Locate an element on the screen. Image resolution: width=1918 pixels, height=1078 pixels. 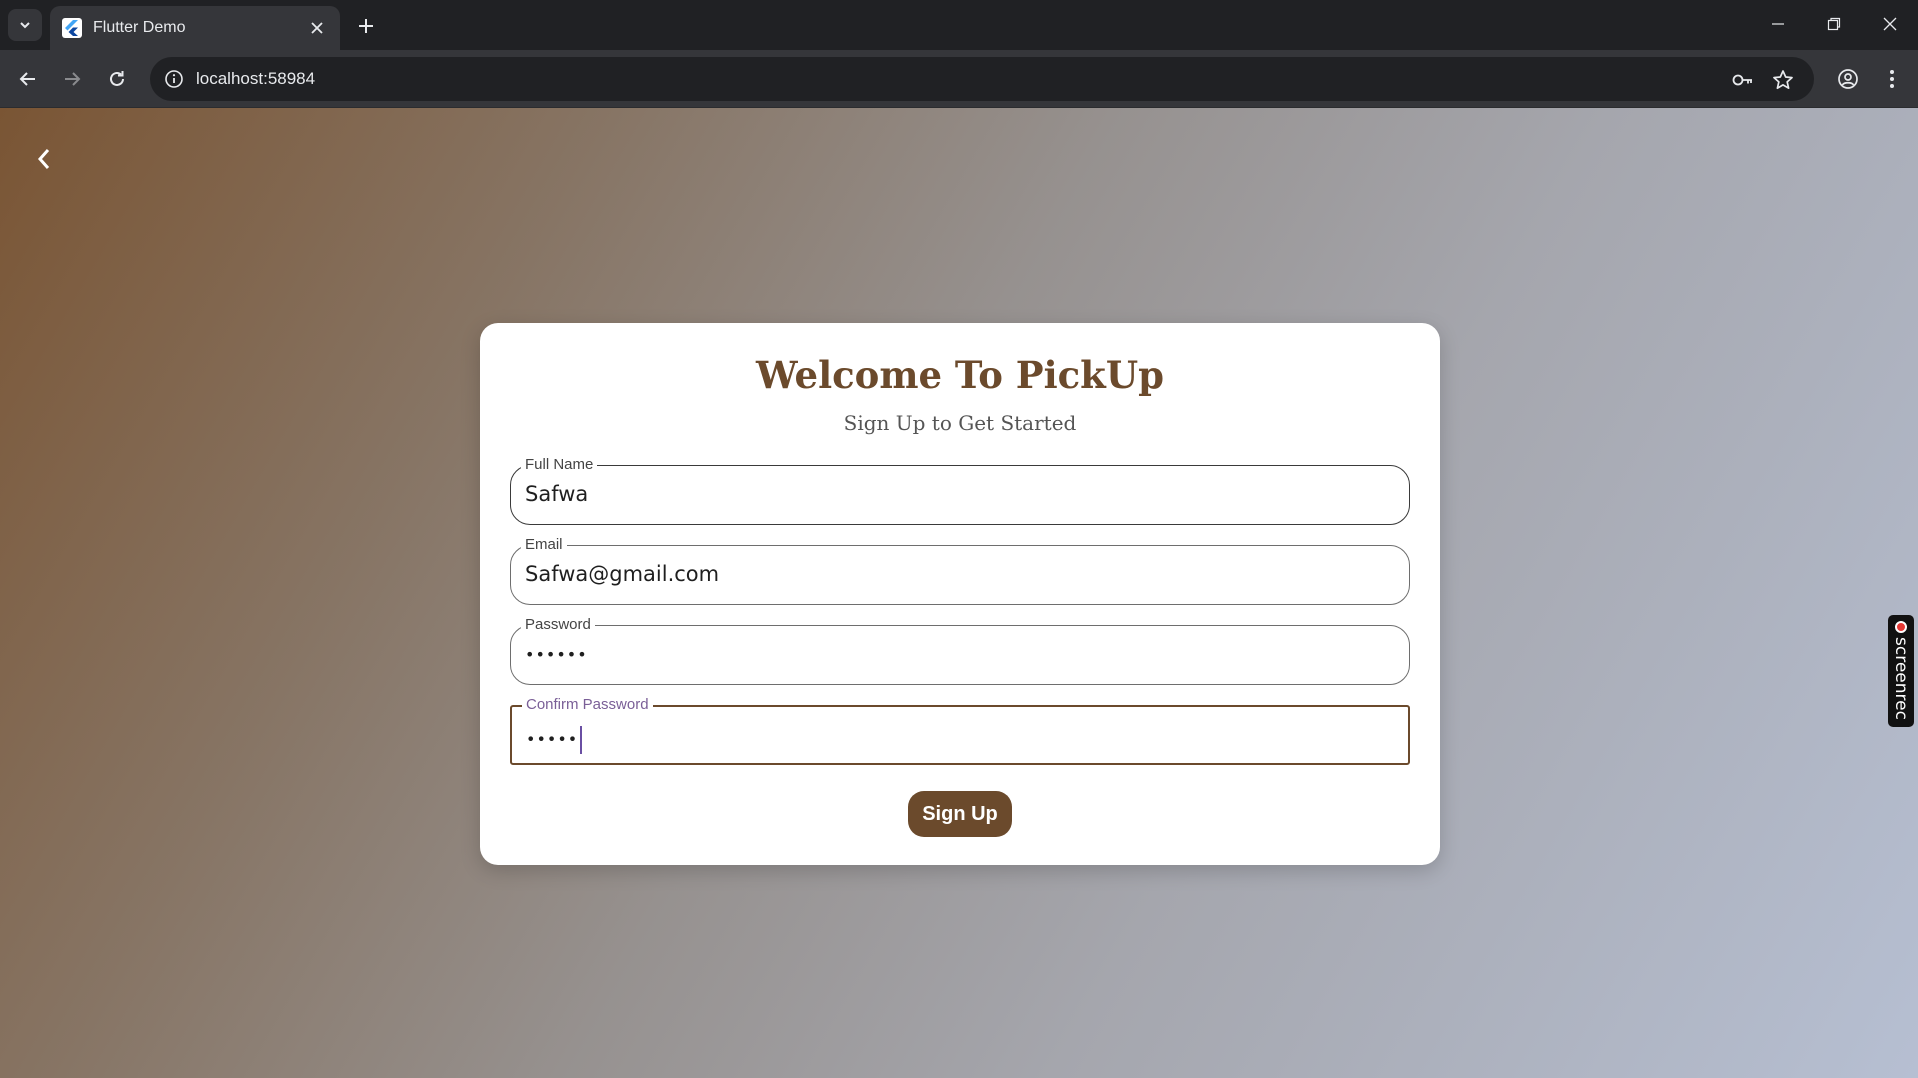
record-dot-icon is located at coordinates (1901, 627).